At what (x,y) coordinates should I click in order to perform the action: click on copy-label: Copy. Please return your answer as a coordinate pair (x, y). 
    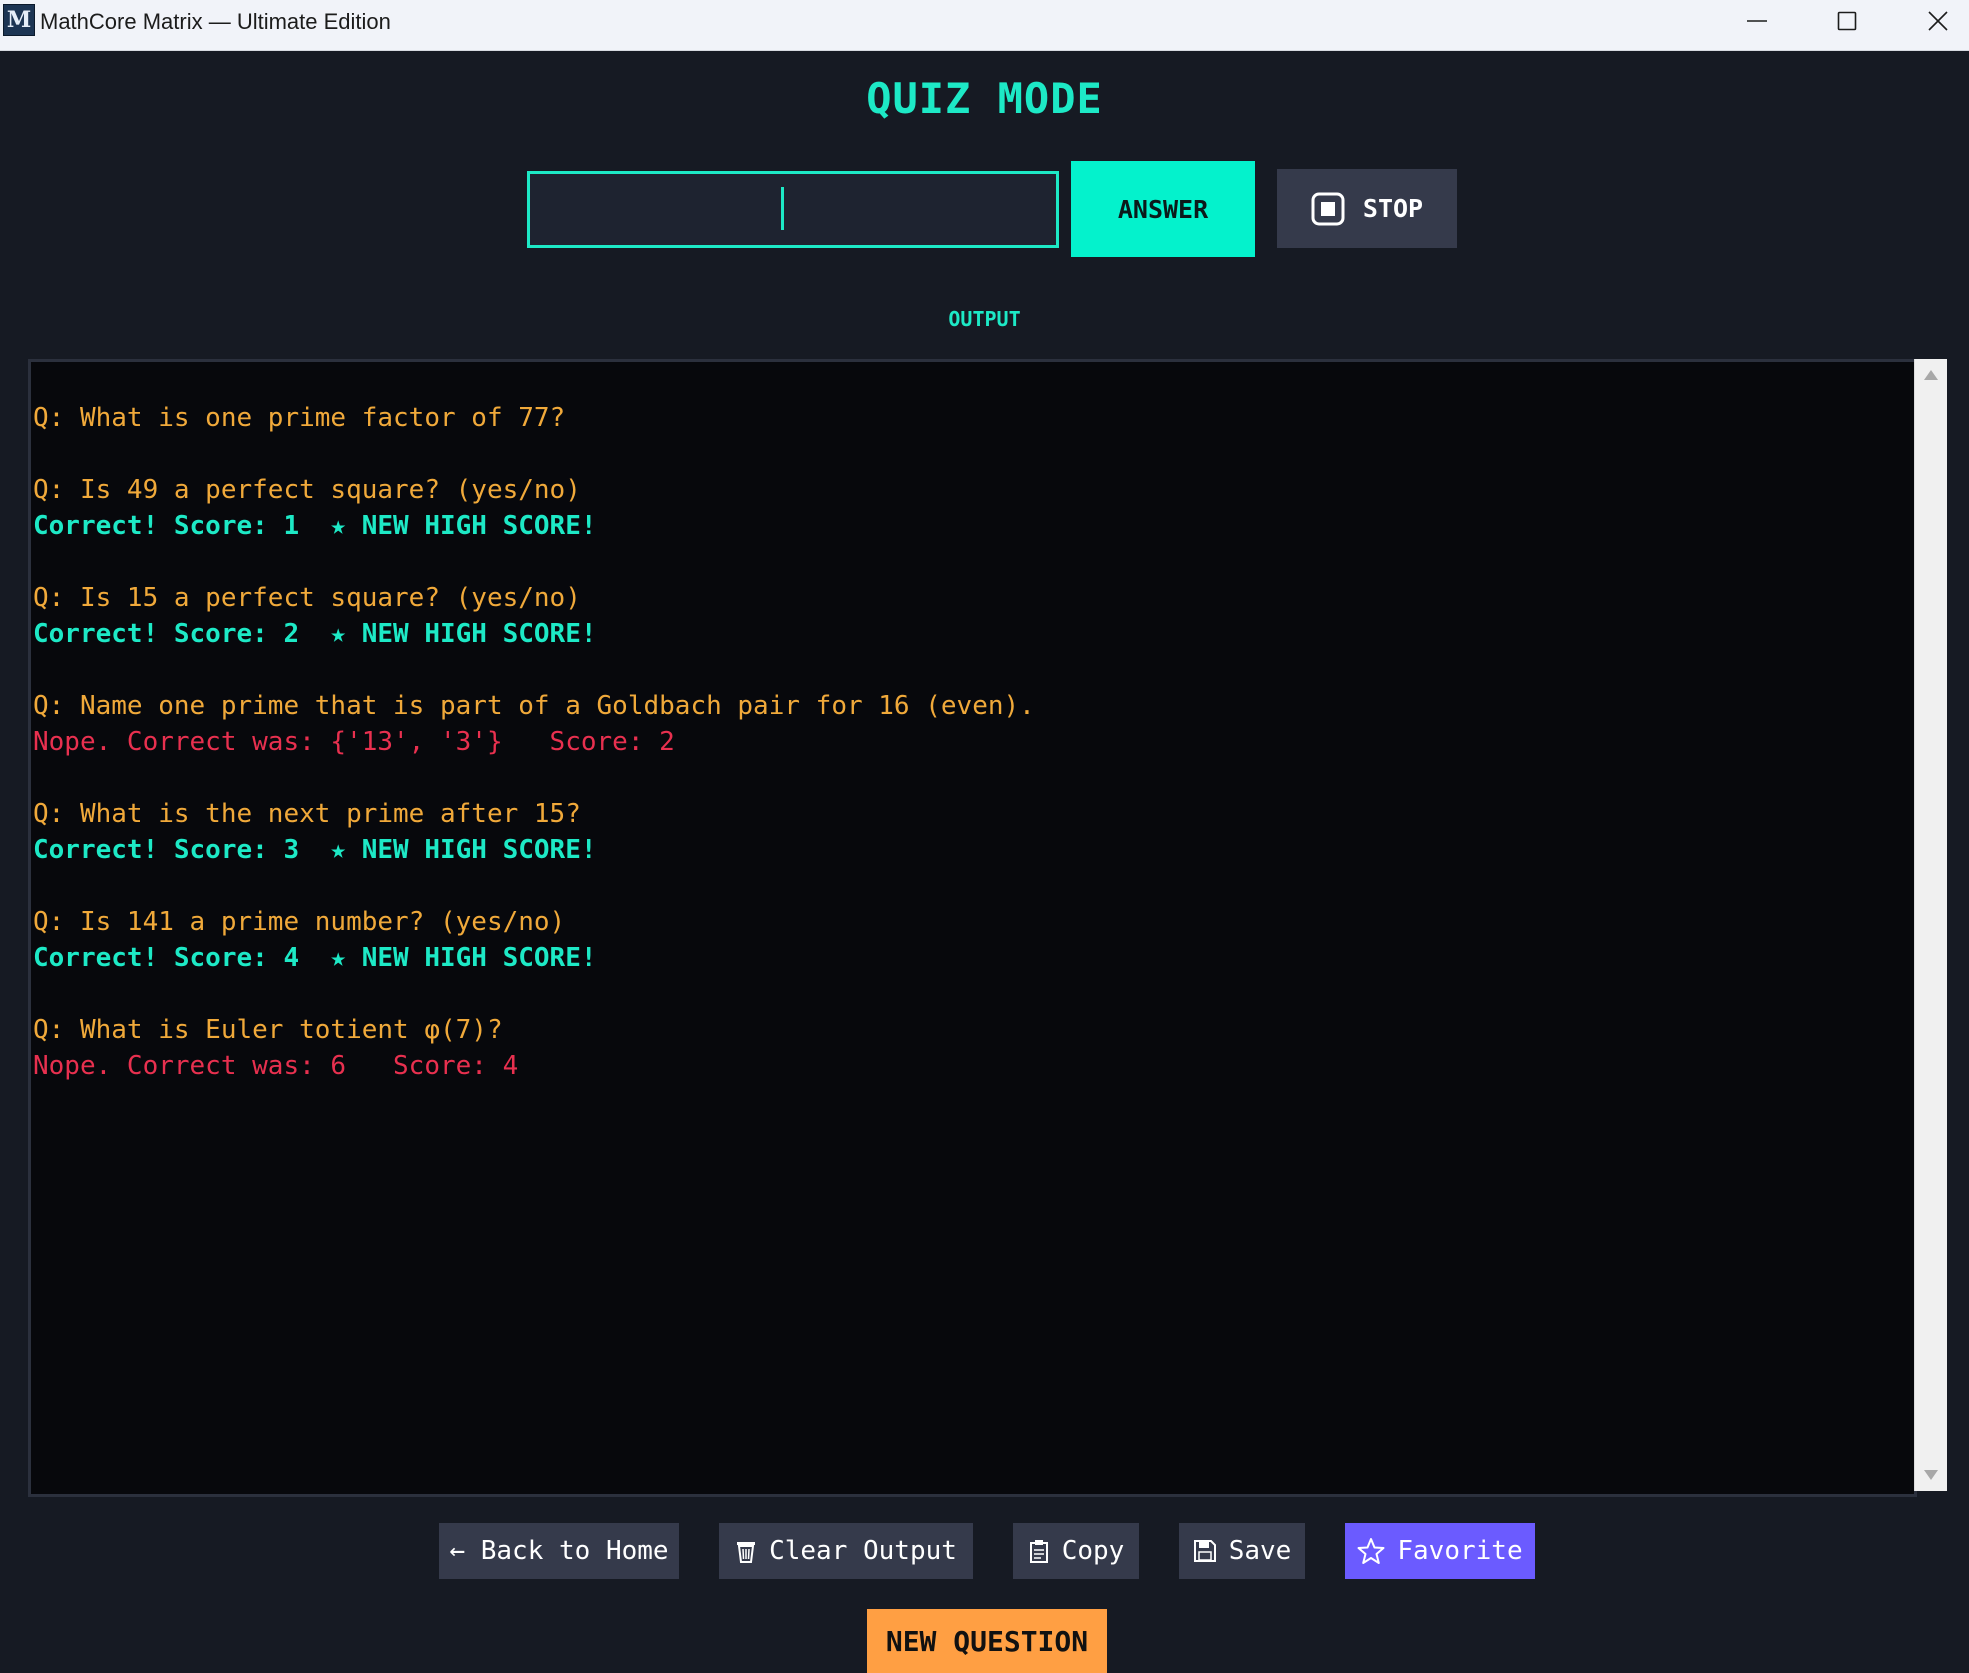
    Looking at the image, I should click on (1093, 1551).